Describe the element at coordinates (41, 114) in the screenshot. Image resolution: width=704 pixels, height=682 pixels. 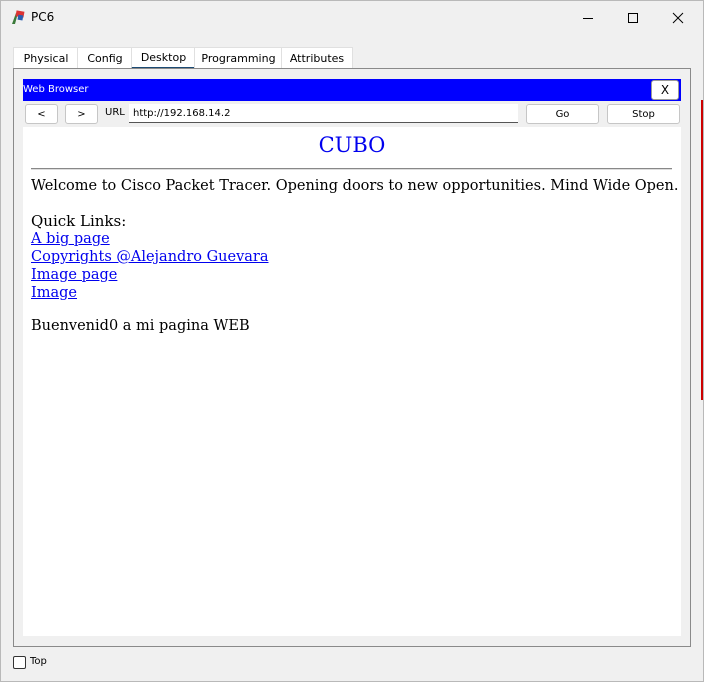
I see `back-button: <` at that location.